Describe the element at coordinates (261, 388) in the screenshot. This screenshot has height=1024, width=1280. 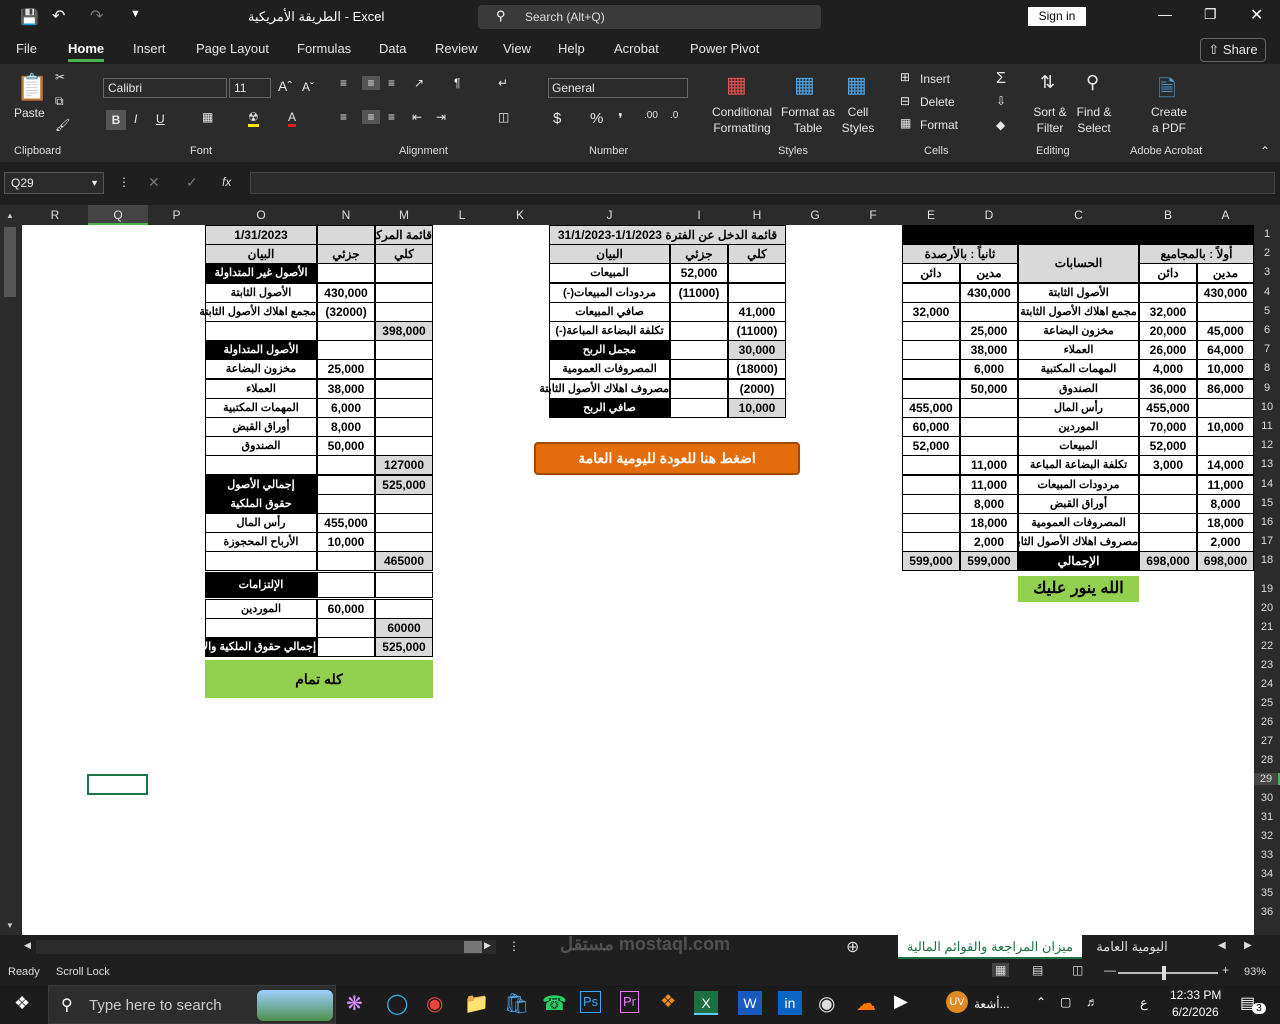
I see `balance-item-cell: العملاء` at that location.